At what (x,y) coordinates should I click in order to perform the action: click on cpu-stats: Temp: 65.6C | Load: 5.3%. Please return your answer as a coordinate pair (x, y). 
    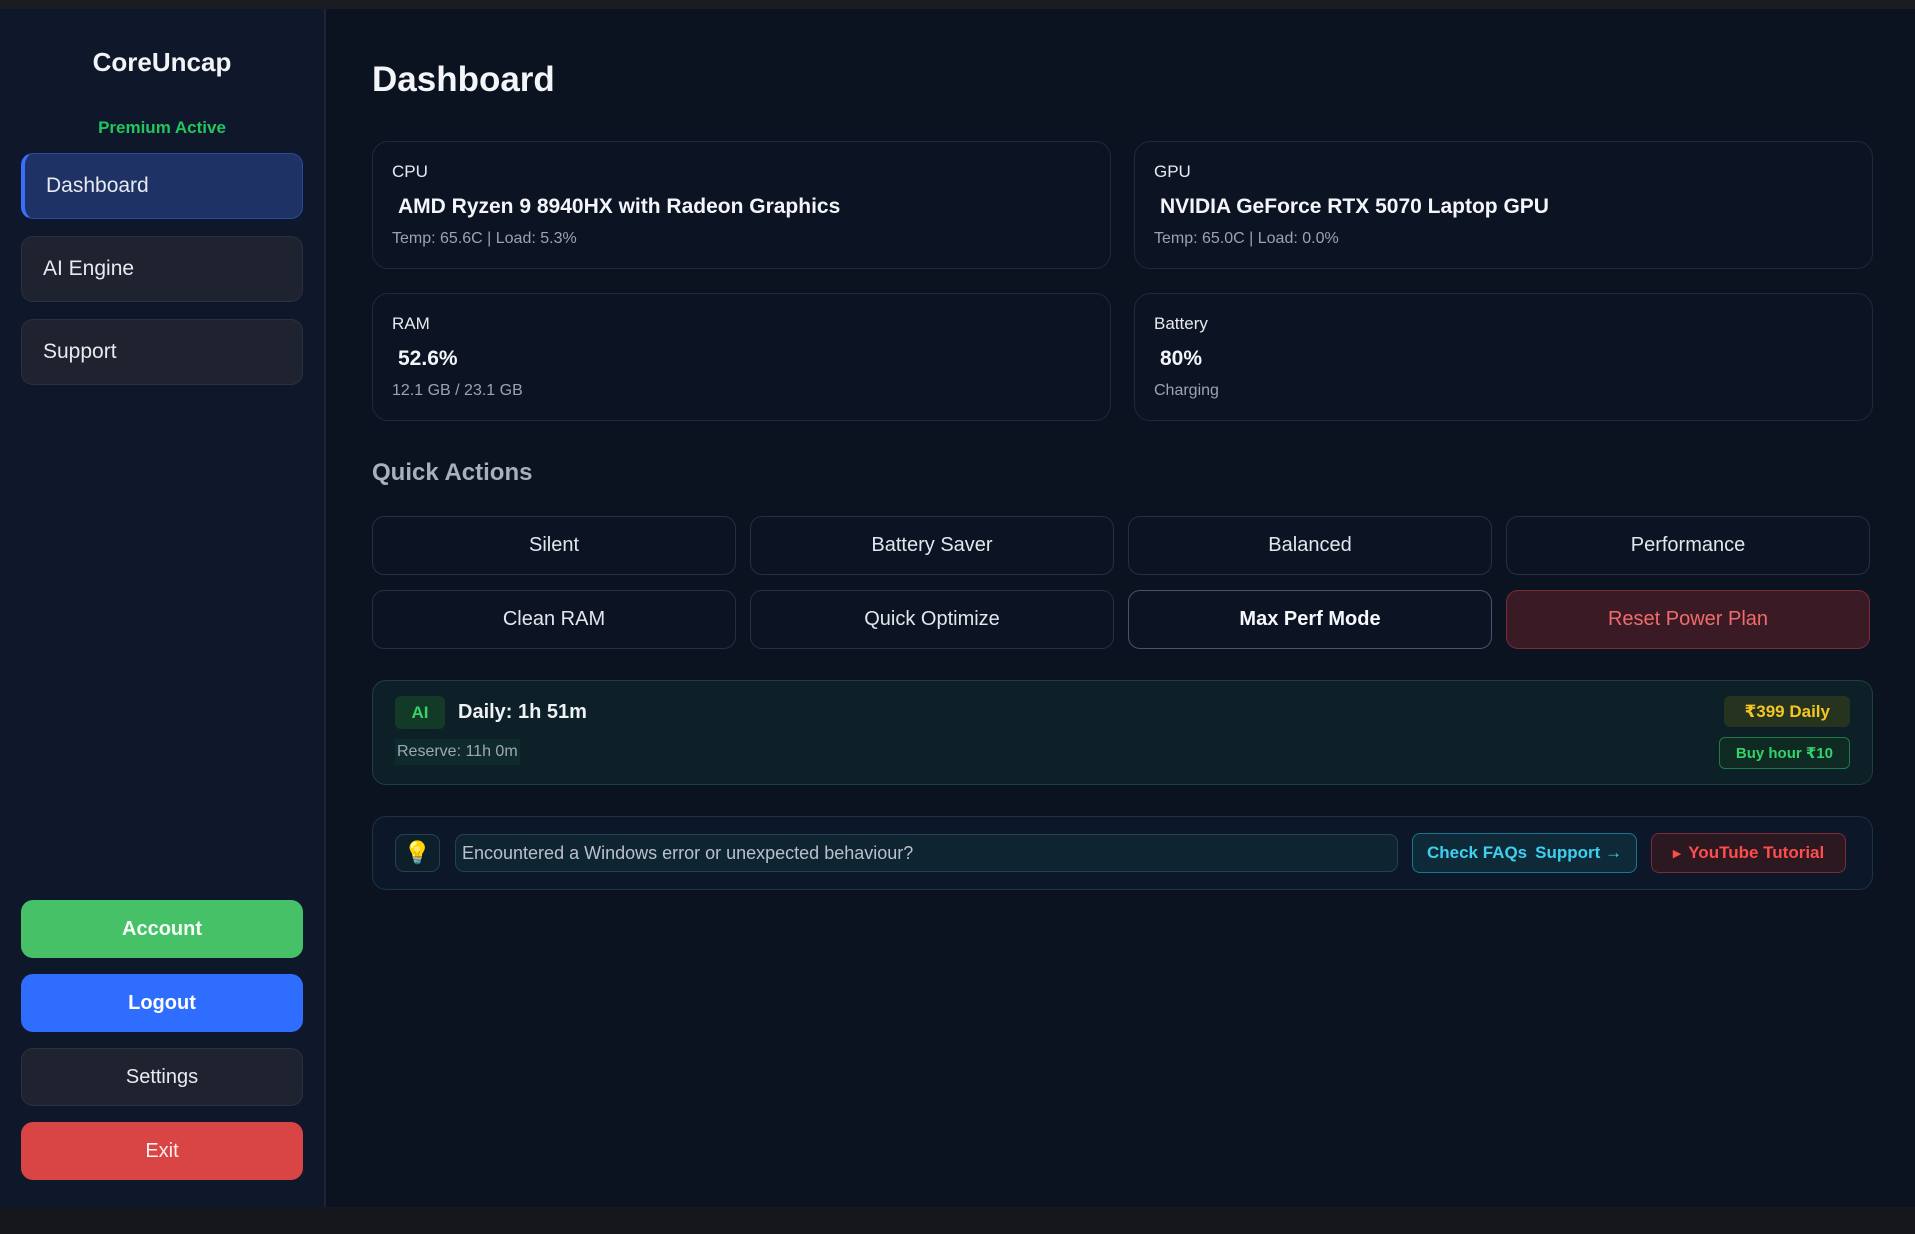
    Looking at the image, I should click on (484, 238).